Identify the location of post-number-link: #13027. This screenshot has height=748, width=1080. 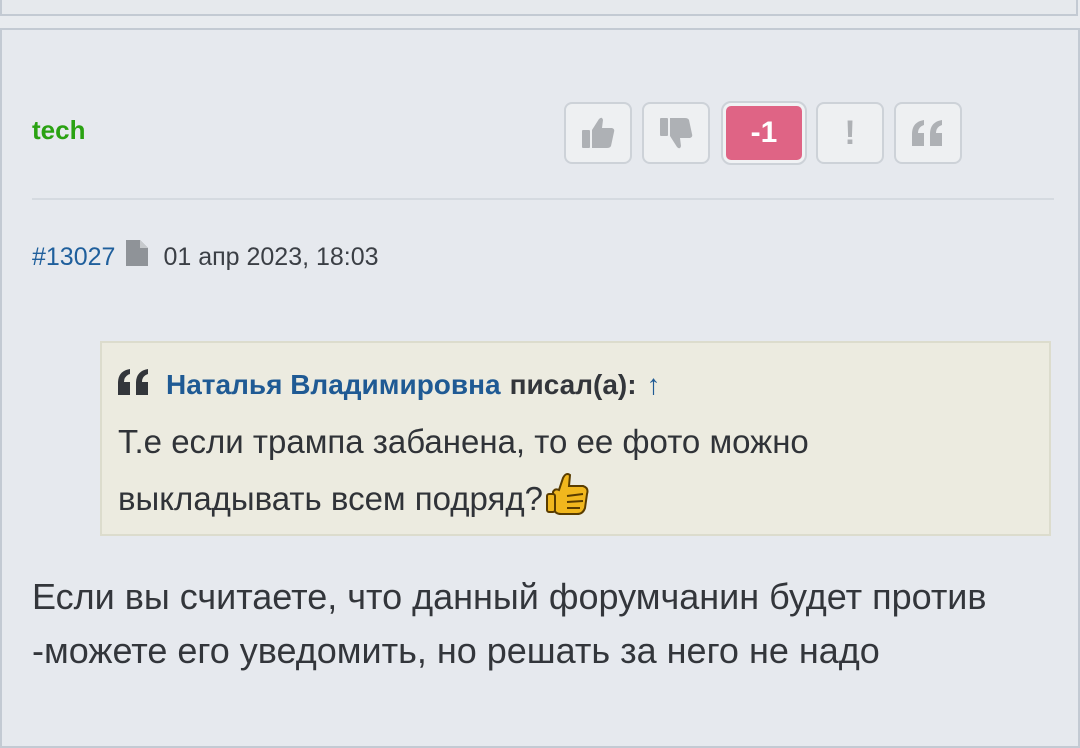
(73, 257).